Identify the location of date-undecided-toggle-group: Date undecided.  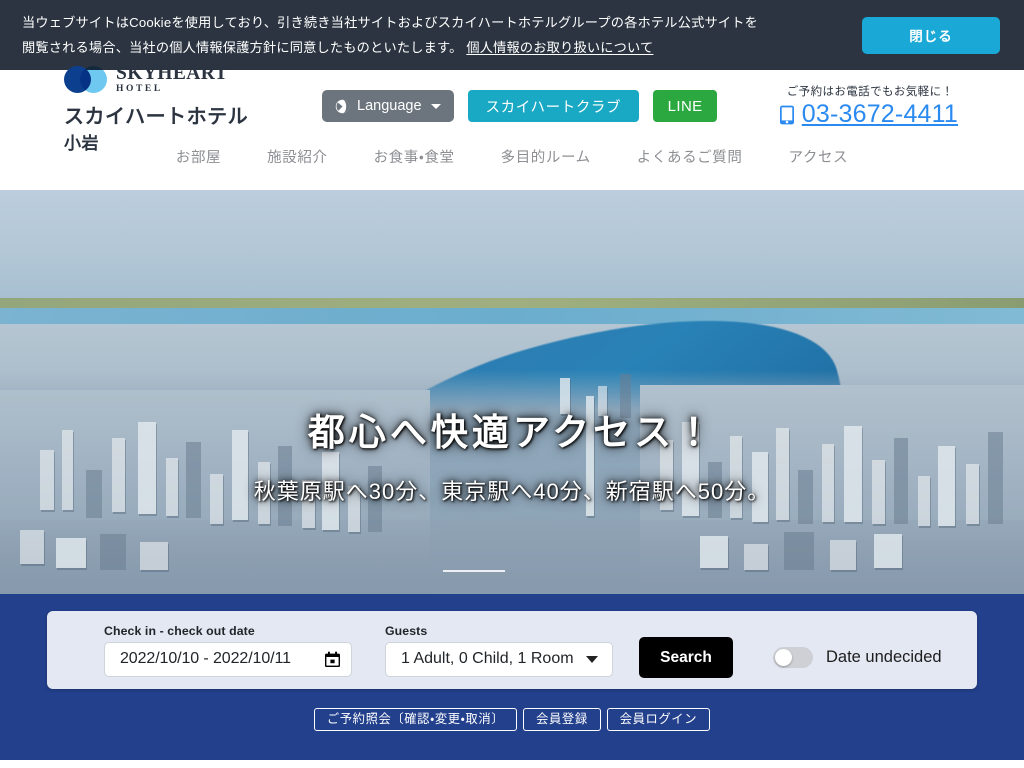
(857, 657).